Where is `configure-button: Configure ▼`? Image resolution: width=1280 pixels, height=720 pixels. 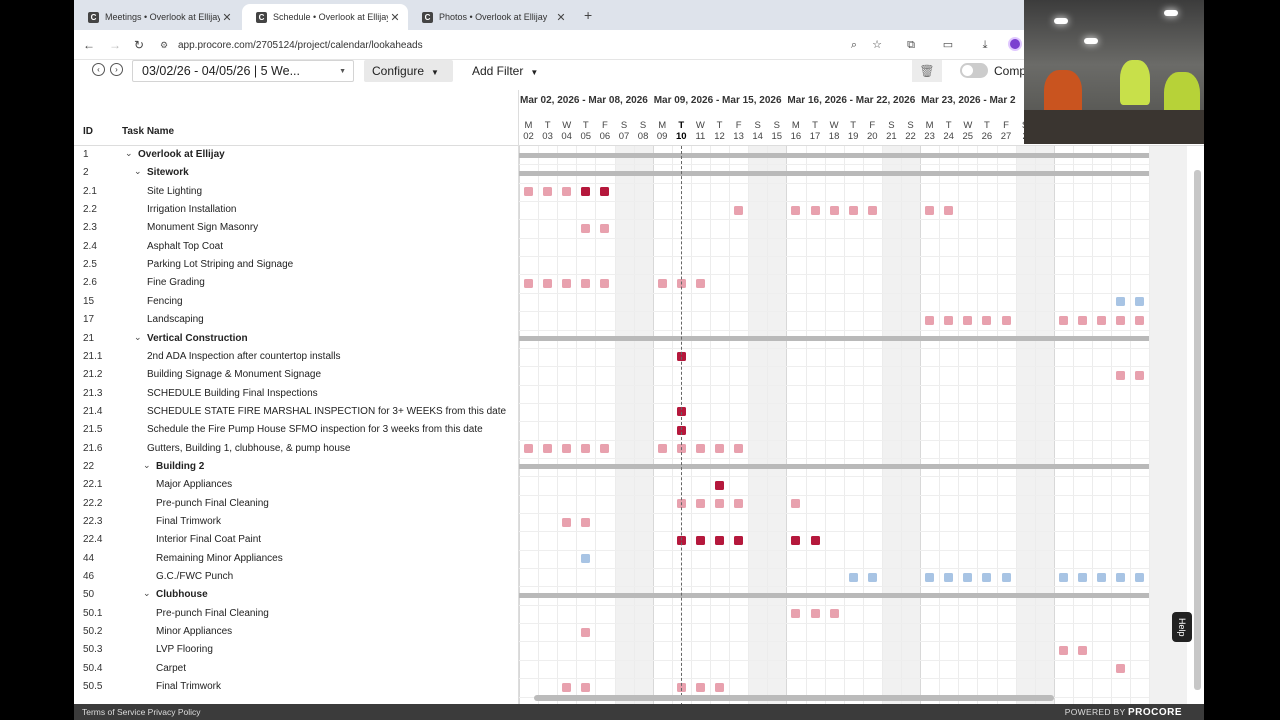 configure-button: Configure ▼ is located at coordinates (408, 71).